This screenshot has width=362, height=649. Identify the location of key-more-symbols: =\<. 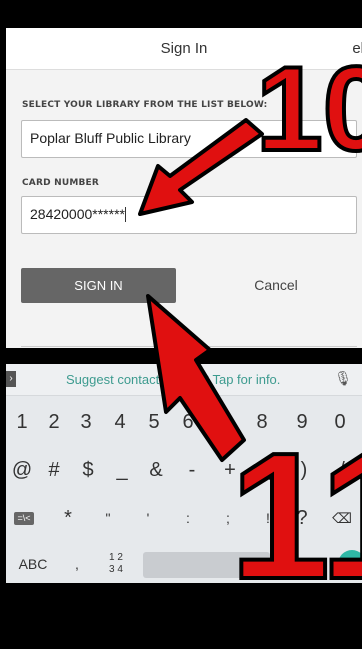
(24, 518).